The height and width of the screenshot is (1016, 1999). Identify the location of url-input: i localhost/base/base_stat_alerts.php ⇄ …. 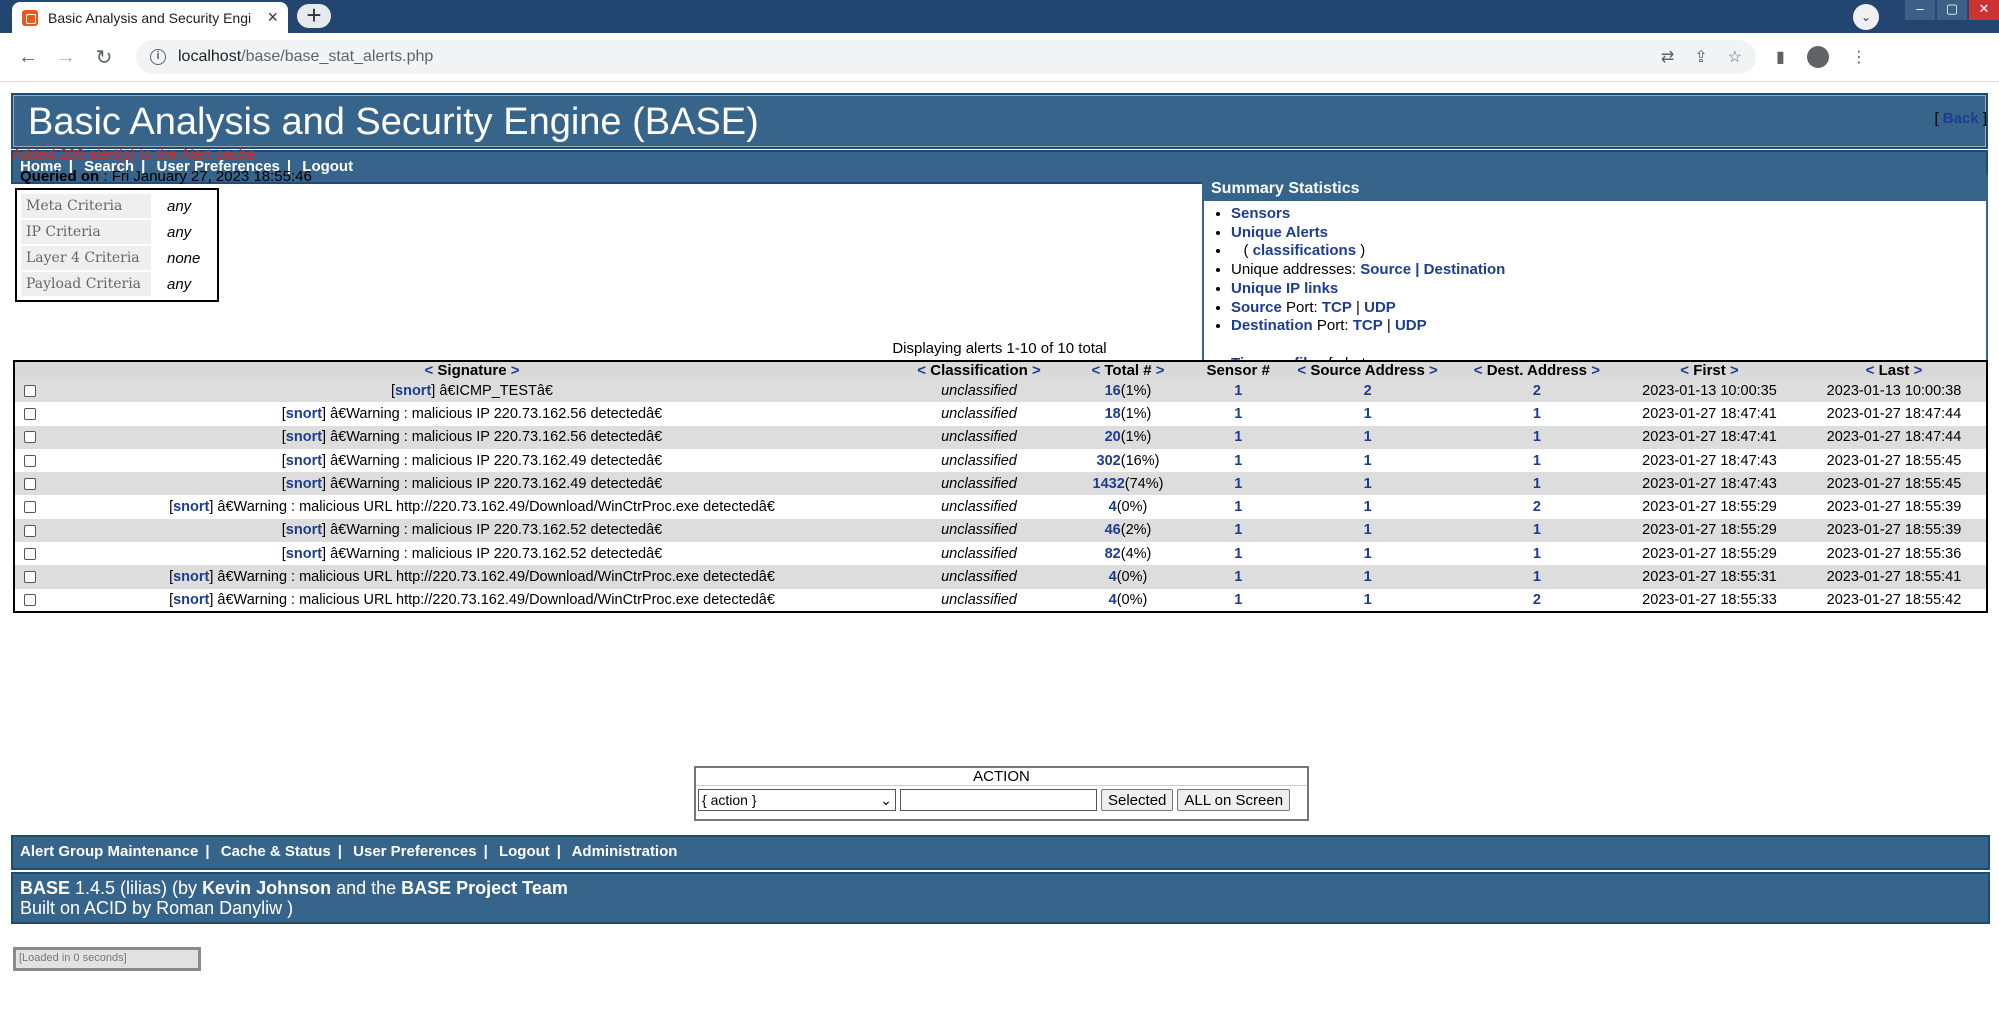
(946, 57).